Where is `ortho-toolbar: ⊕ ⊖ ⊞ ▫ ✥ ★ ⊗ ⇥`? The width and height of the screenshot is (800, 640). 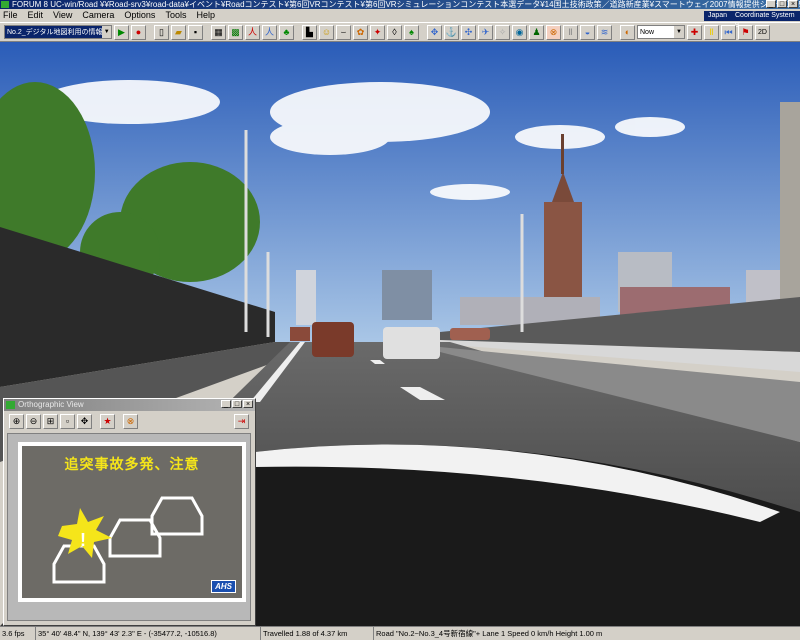 ortho-toolbar: ⊕ ⊖ ⊞ ▫ ✥ ★ ⊗ ⇥ is located at coordinates (129, 421).